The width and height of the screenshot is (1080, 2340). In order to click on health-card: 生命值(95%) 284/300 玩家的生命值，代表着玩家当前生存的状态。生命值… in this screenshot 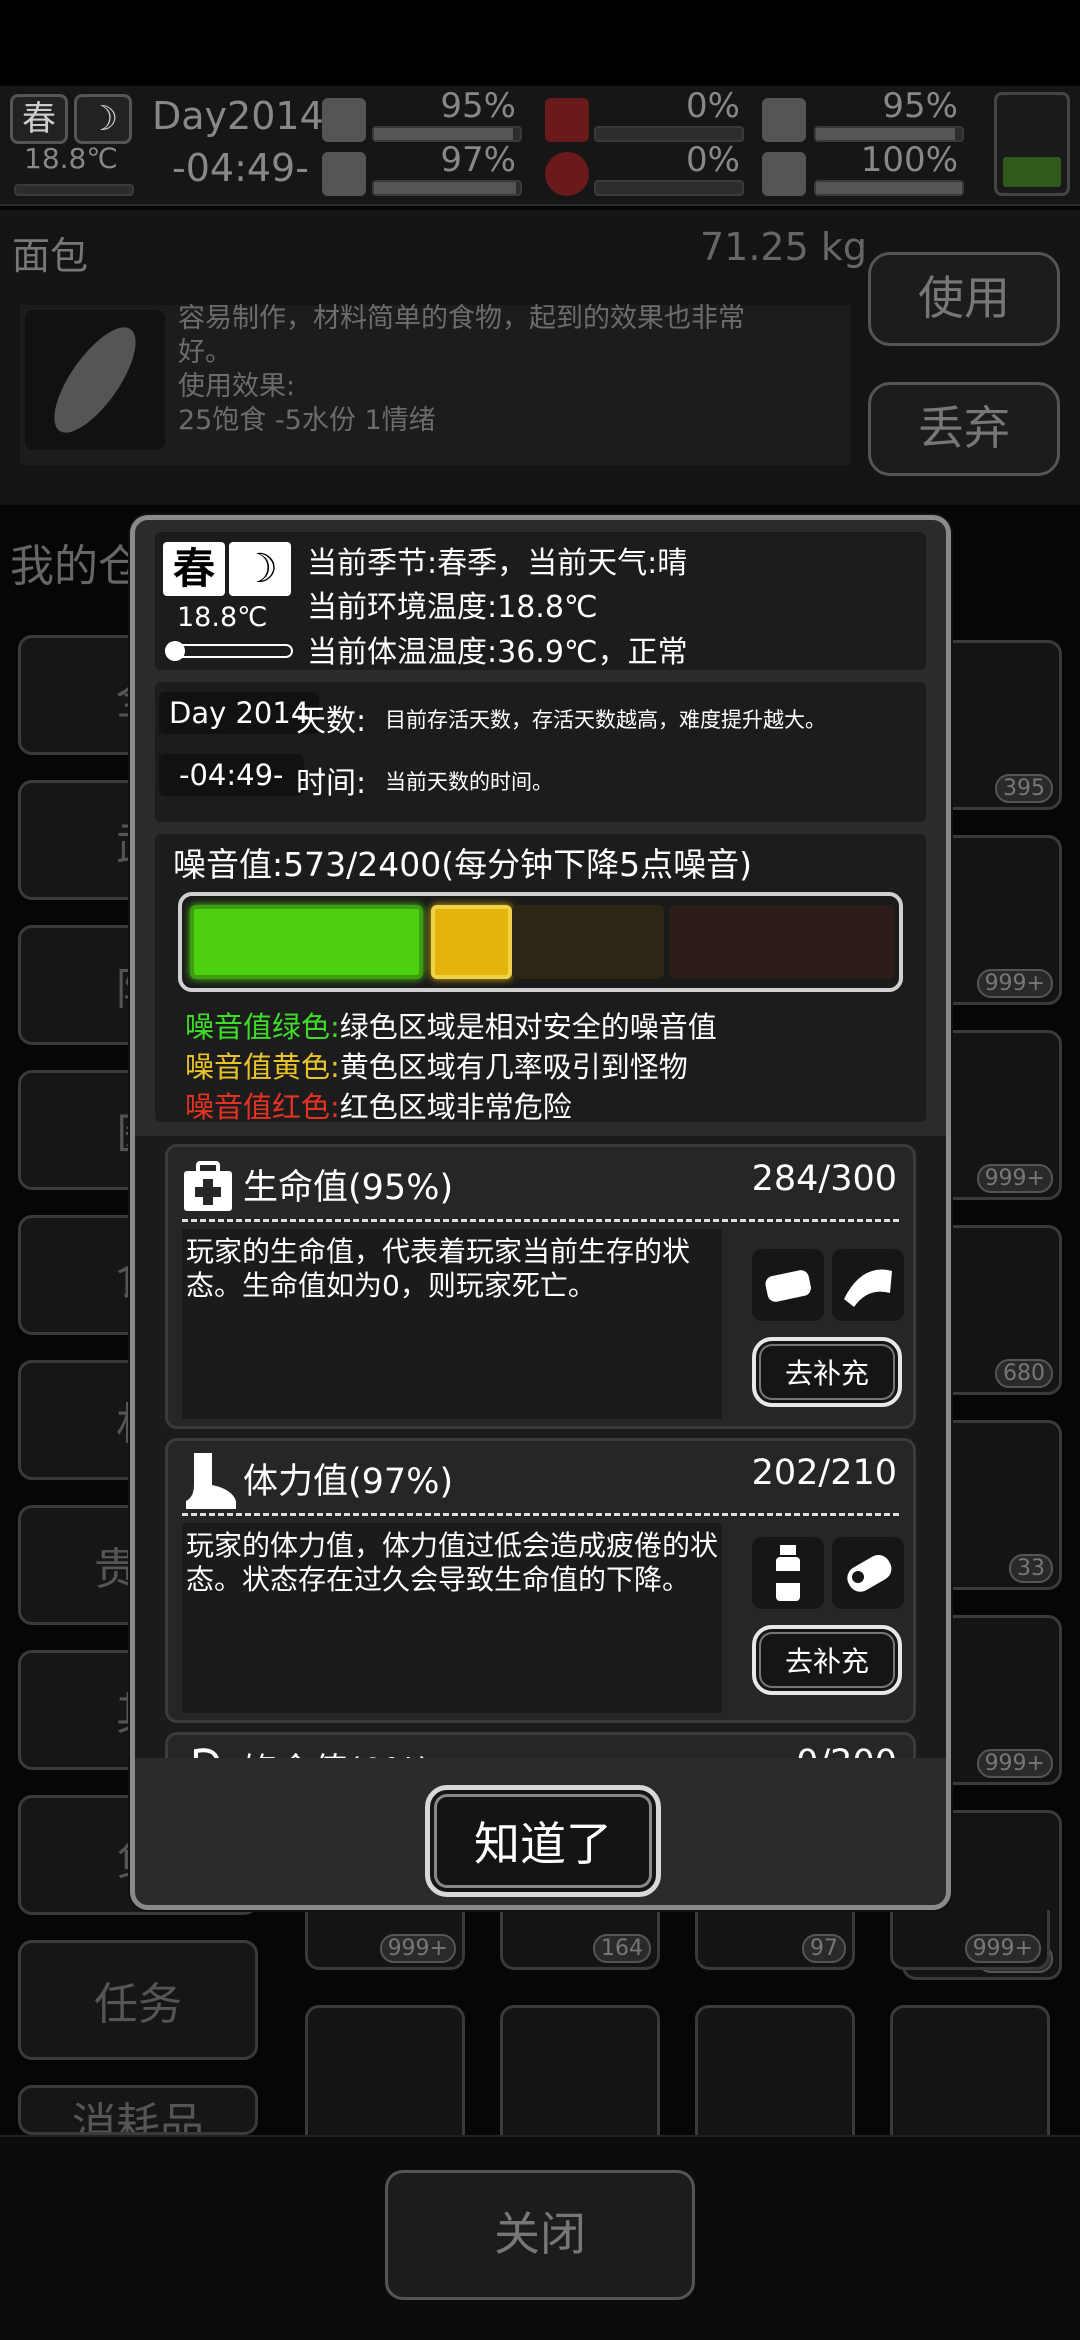, I will do `click(540, 1286)`.